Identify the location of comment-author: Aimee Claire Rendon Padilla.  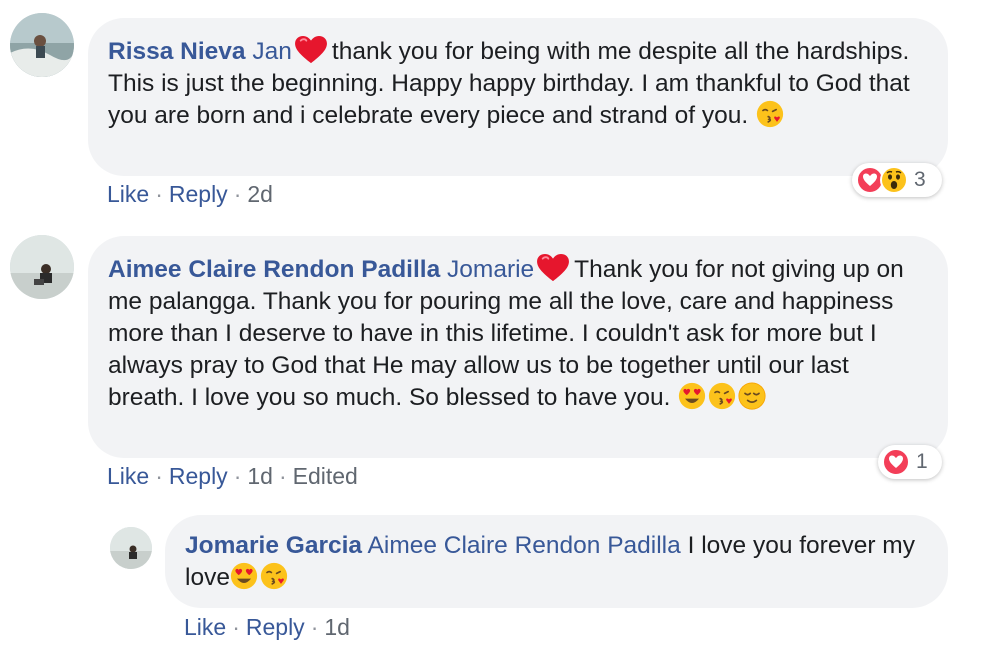
(274, 269).